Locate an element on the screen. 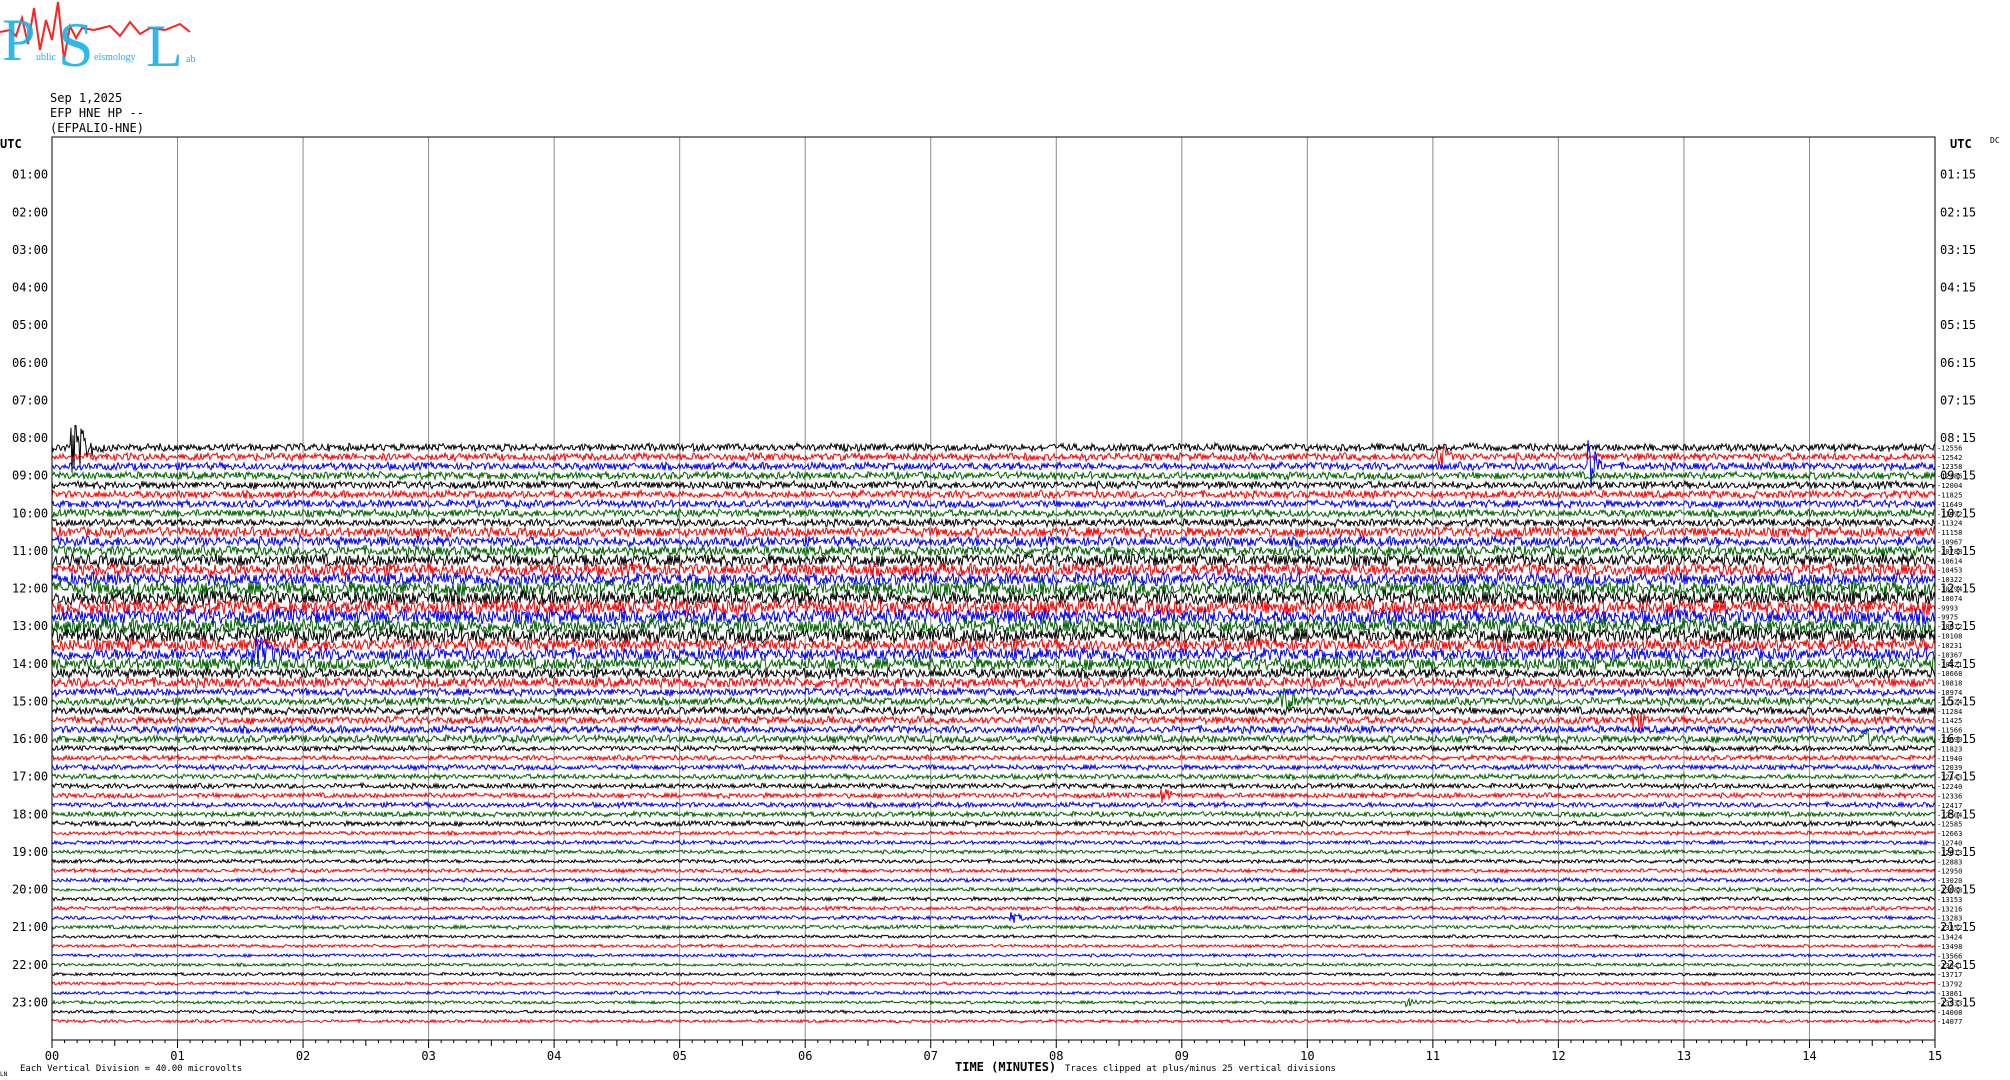 The width and height of the screenshot is (2010, 1080). dc-offset-label: -12039 is located at coordinates (1949, 768).